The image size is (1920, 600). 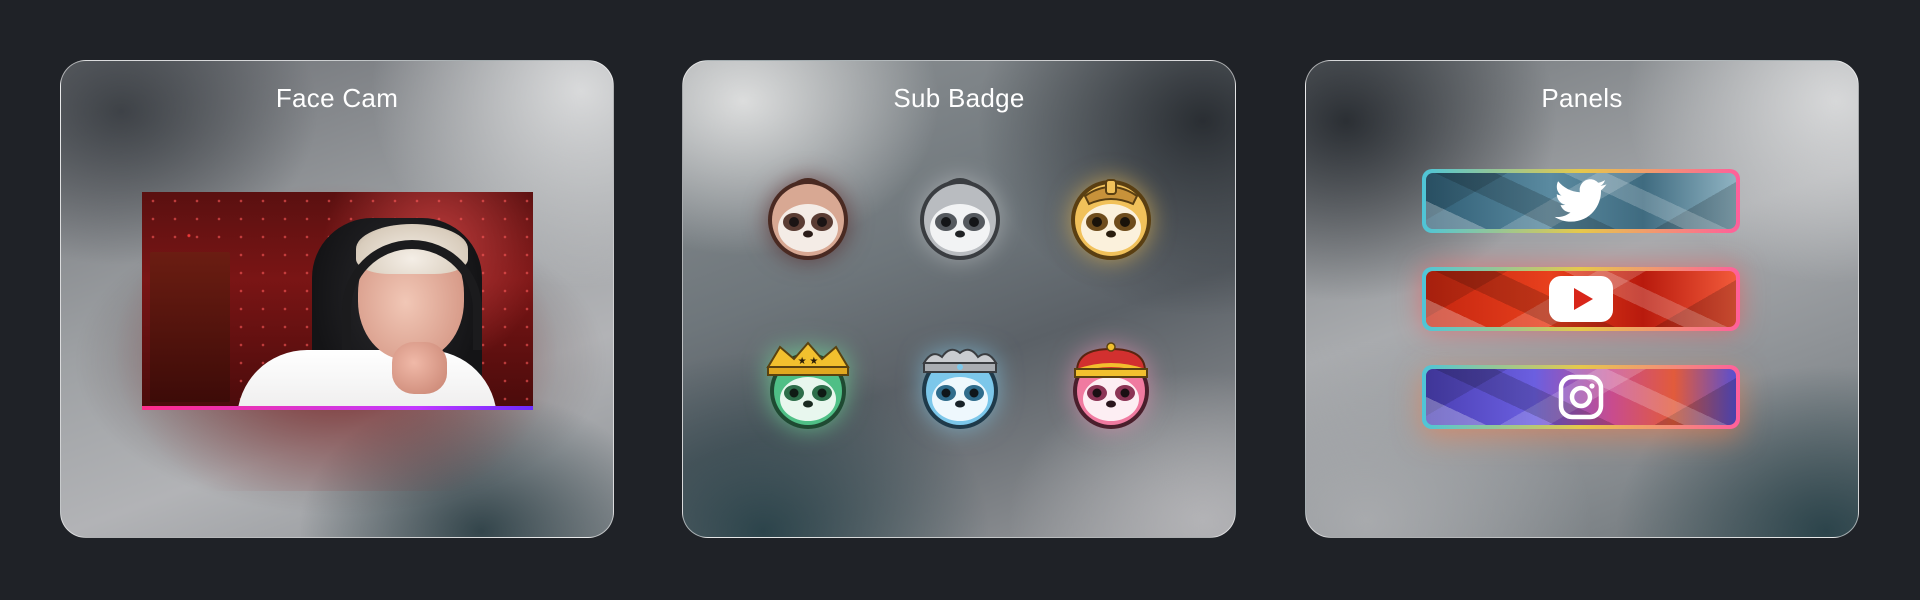 I want to click on sloth-badge-bronze-icon, so click(x=808, y=218).